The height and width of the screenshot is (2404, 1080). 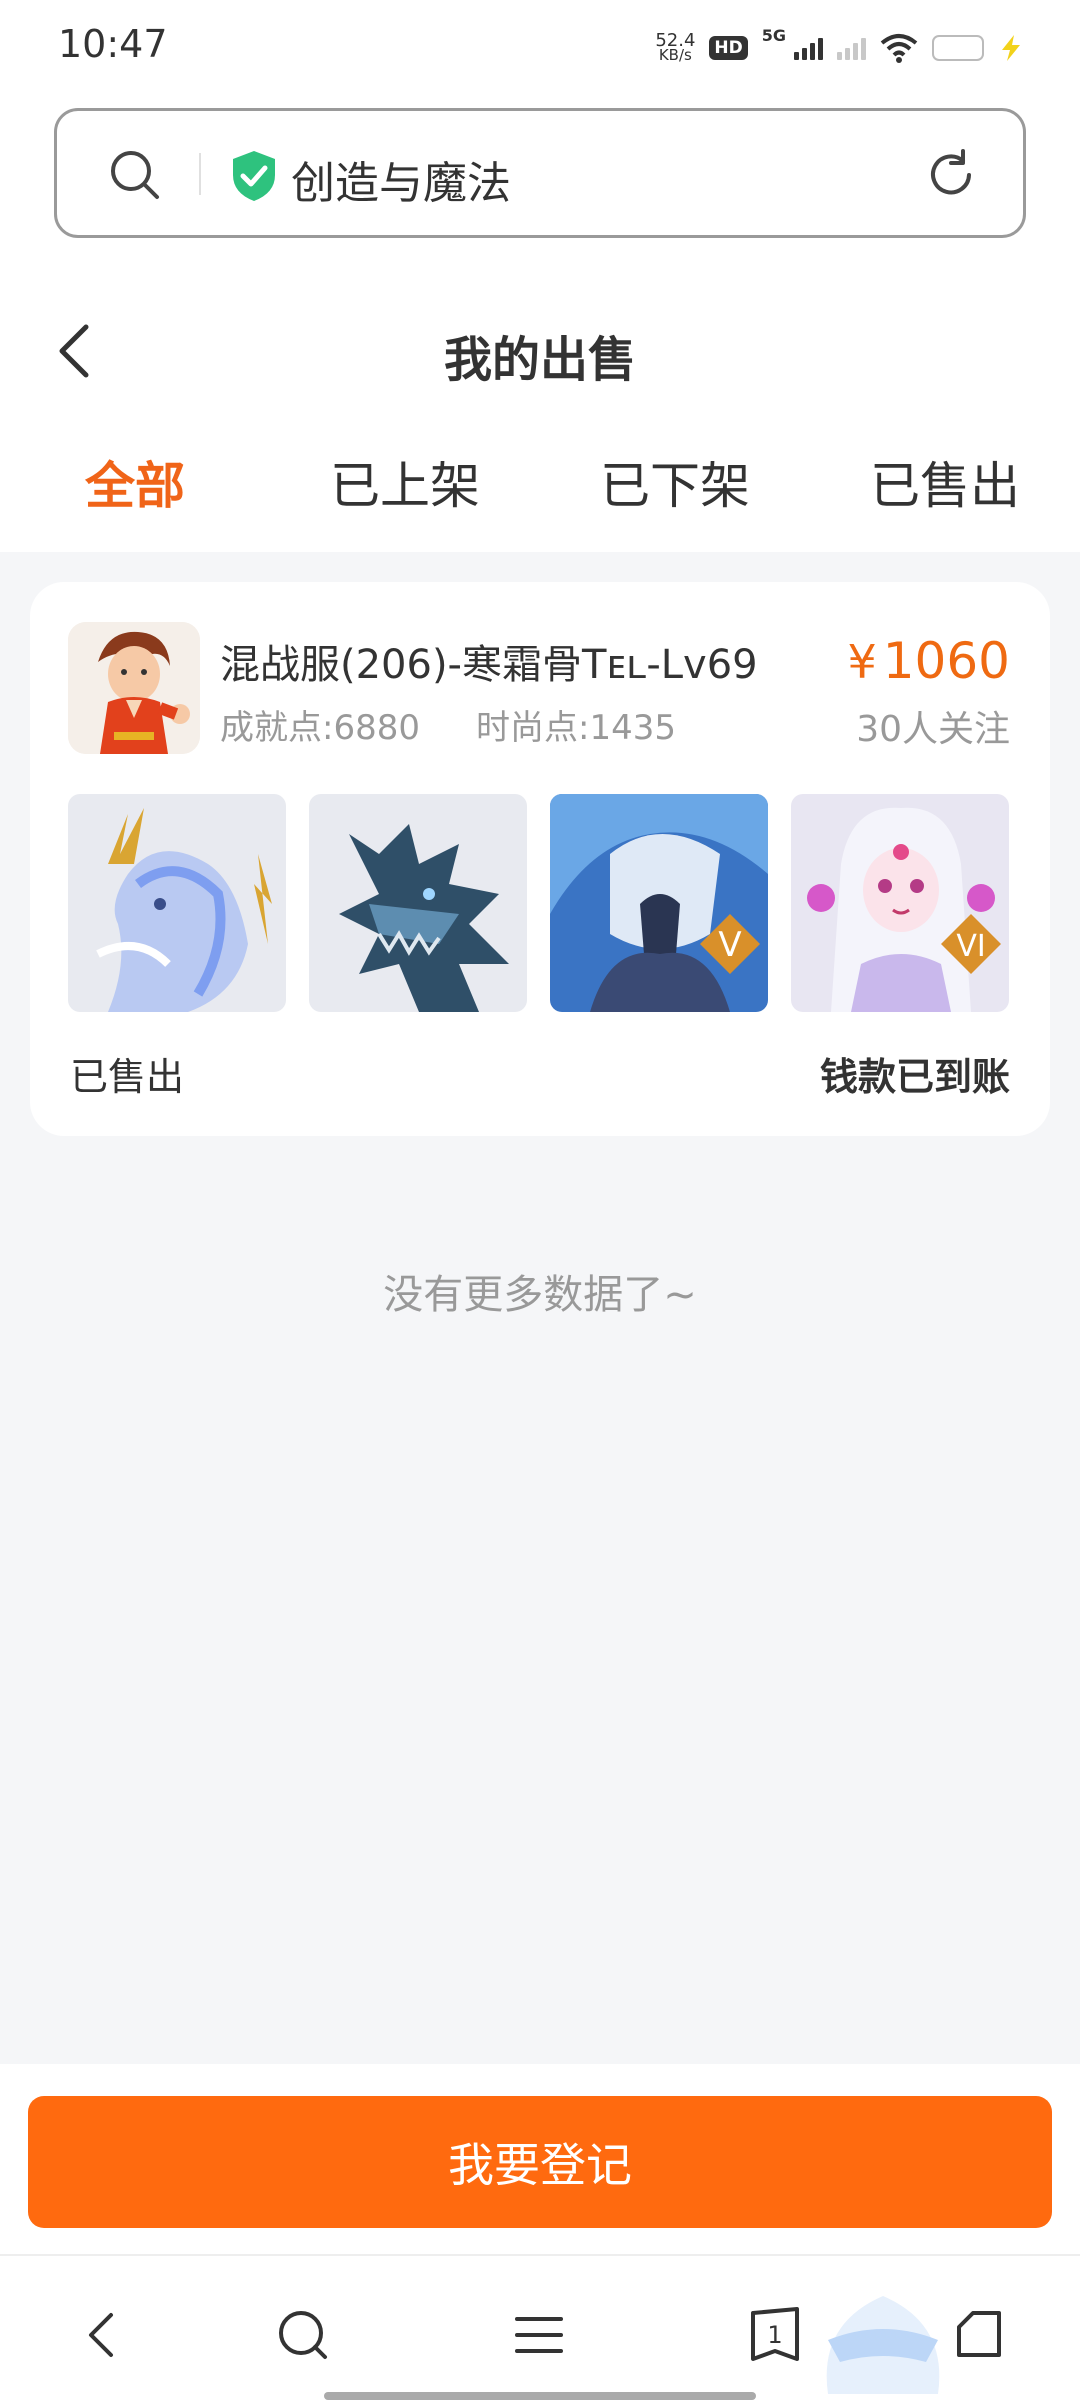 I want to click on tab-bar: 全部 已上架 已下架 已售出, so click(x=540, y=486).